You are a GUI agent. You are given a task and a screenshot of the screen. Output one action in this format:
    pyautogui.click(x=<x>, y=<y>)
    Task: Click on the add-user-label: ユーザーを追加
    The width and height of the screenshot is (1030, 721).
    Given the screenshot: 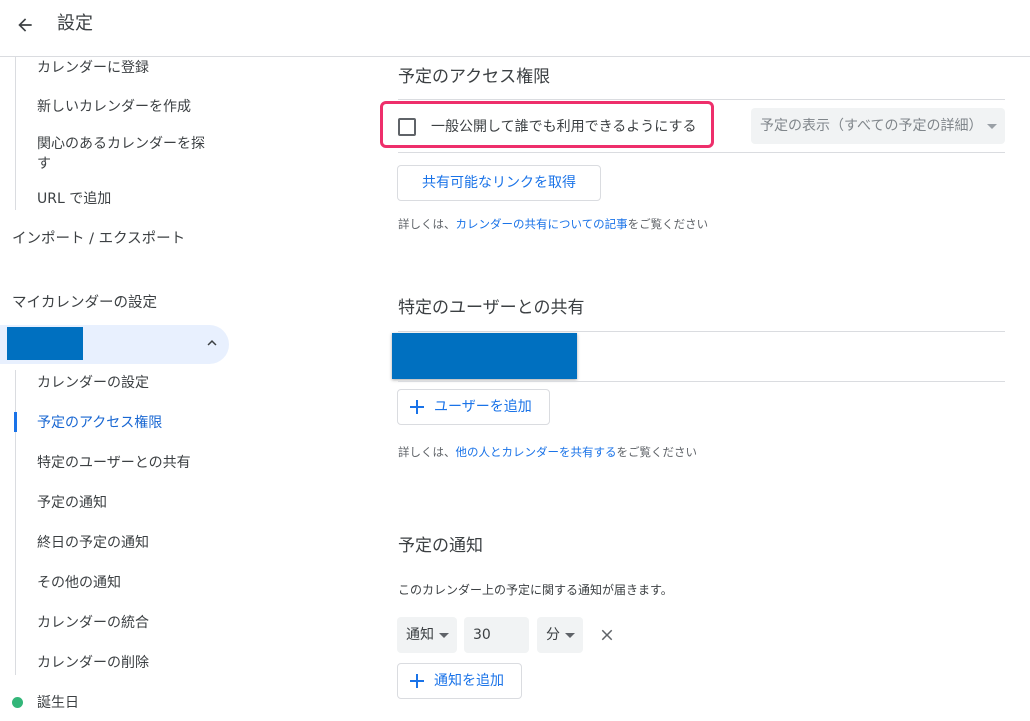 What is the action you would take?
    pyautogui.click(x=483, y=407)
    